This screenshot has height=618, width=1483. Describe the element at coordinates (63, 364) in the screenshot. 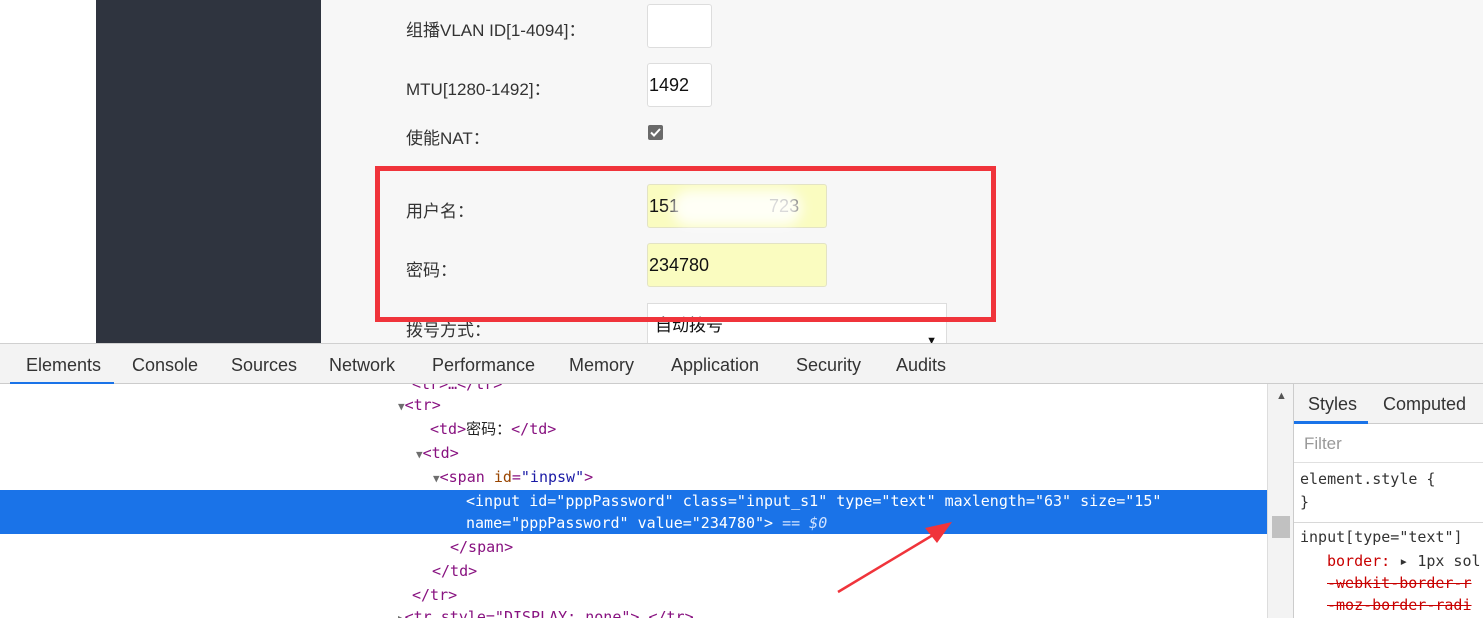

I see `tab-elements: Elements` at that location.